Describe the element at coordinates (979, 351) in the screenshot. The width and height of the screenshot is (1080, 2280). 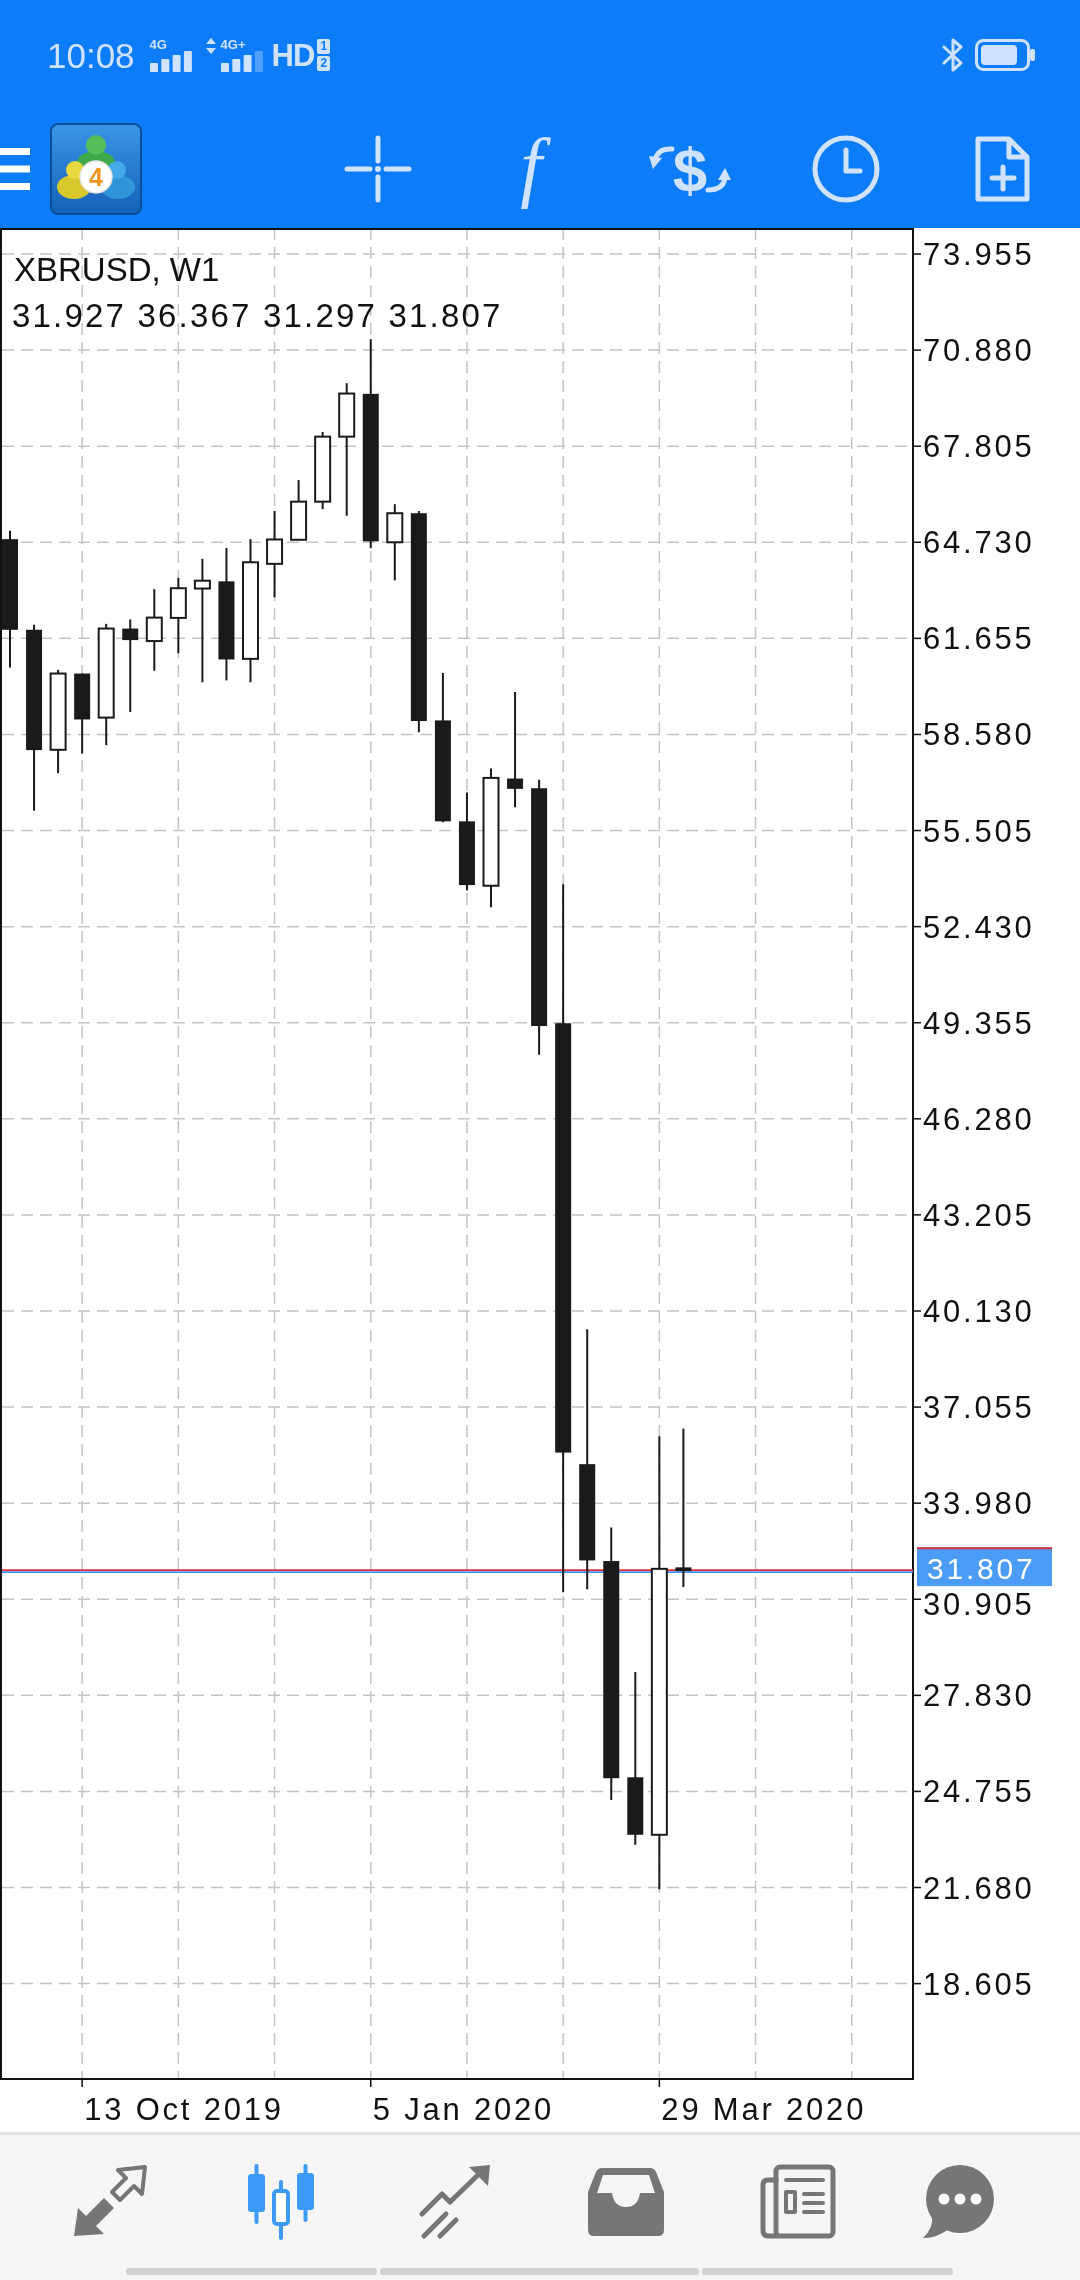
I see `price-axis-label: 70.880` at that location.